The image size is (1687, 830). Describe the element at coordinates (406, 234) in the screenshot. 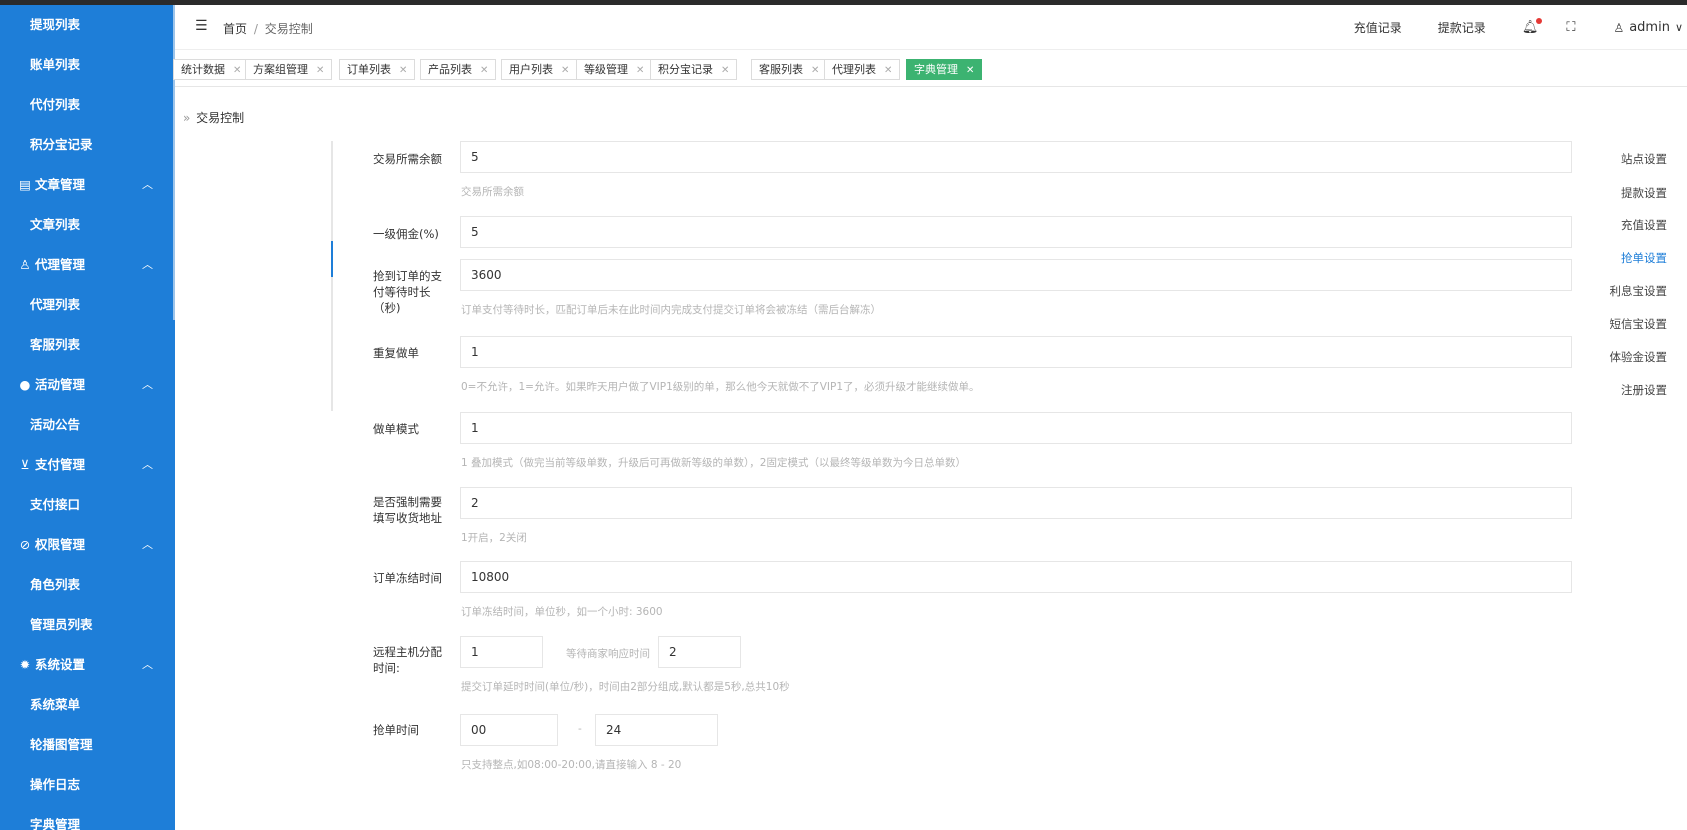

I see `commission-label: 一级佣金(%)` at that location.